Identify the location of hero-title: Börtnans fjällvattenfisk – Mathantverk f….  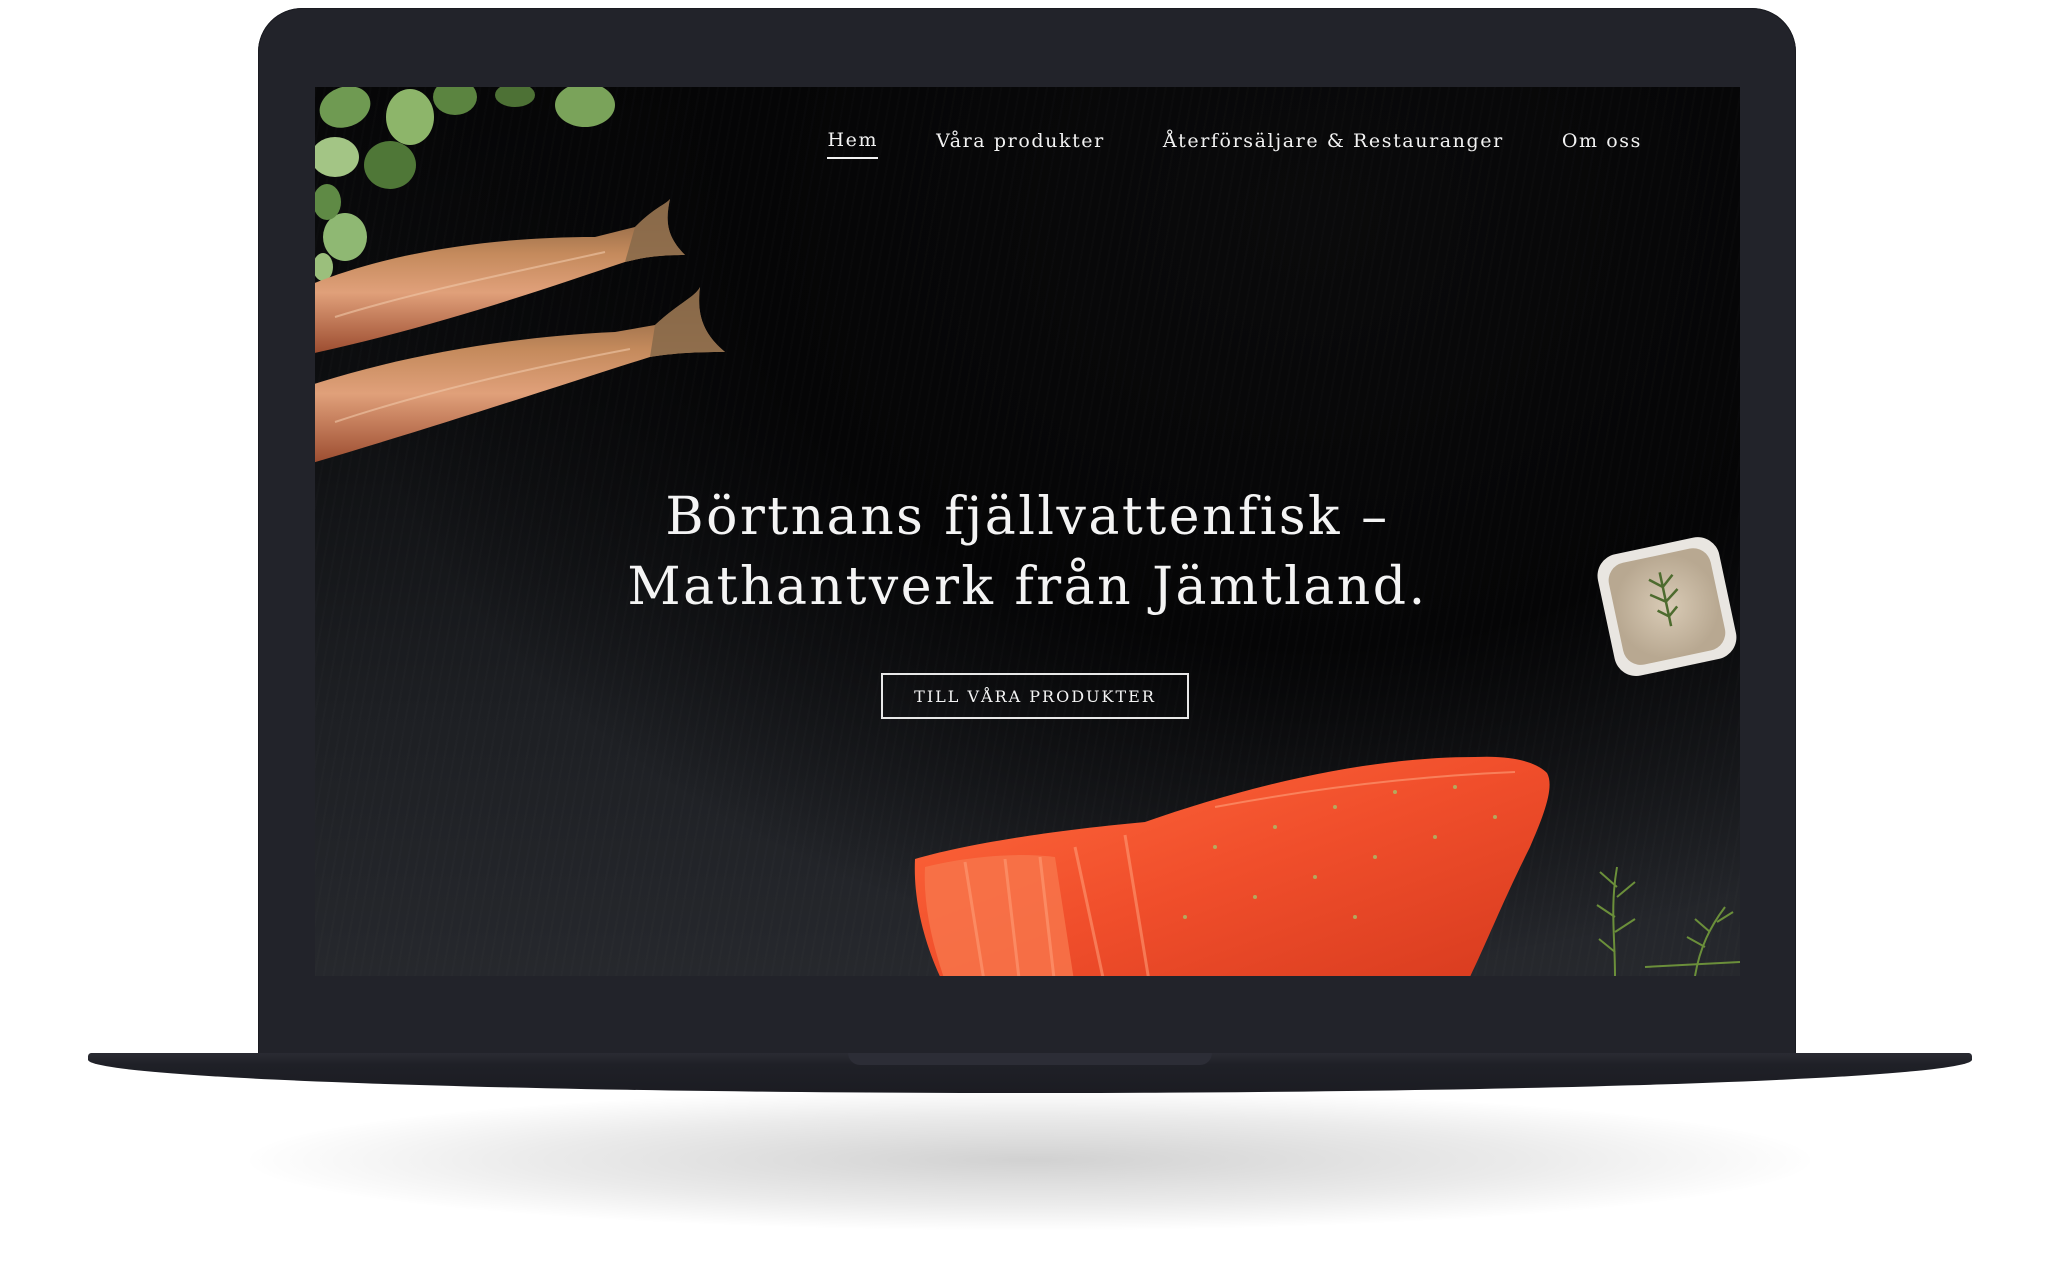
(1027, 552).